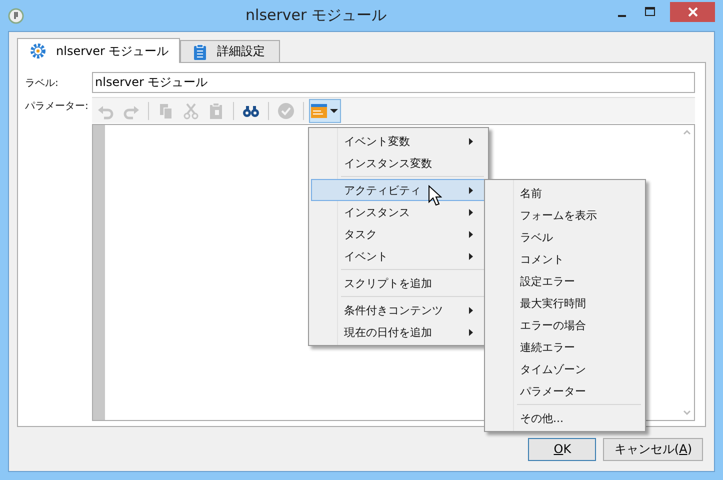  I want to click on parameters-label: パラメーター:, so click(57, 106).